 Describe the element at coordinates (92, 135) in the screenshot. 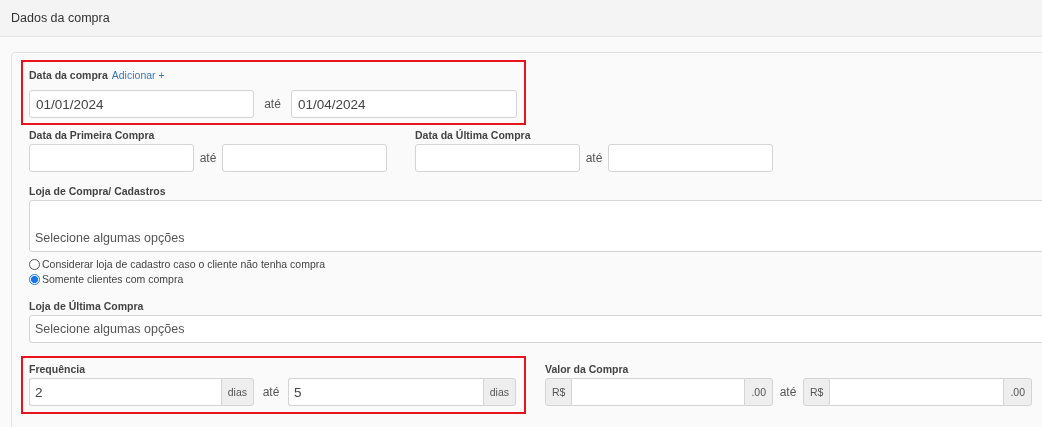

I see `field-label: Data da Primeira Compra` at that location.